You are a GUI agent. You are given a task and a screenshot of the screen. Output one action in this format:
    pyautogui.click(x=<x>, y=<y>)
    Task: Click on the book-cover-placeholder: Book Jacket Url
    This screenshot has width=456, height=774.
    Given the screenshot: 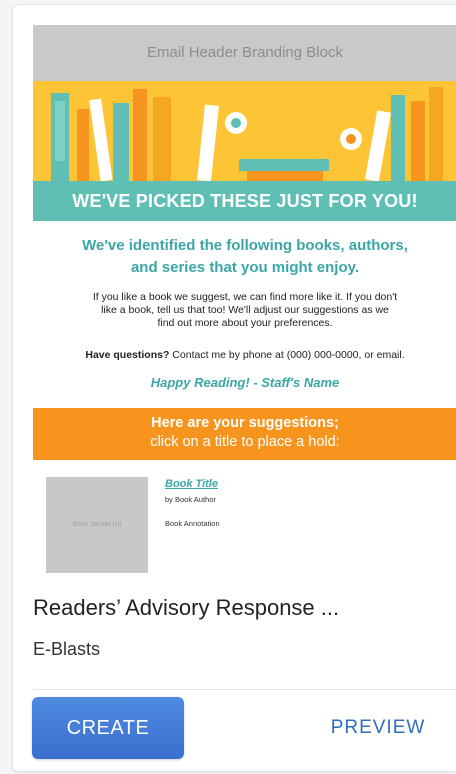 What is the action you would take?
    pyautogui.click(x=97, y=525)
    